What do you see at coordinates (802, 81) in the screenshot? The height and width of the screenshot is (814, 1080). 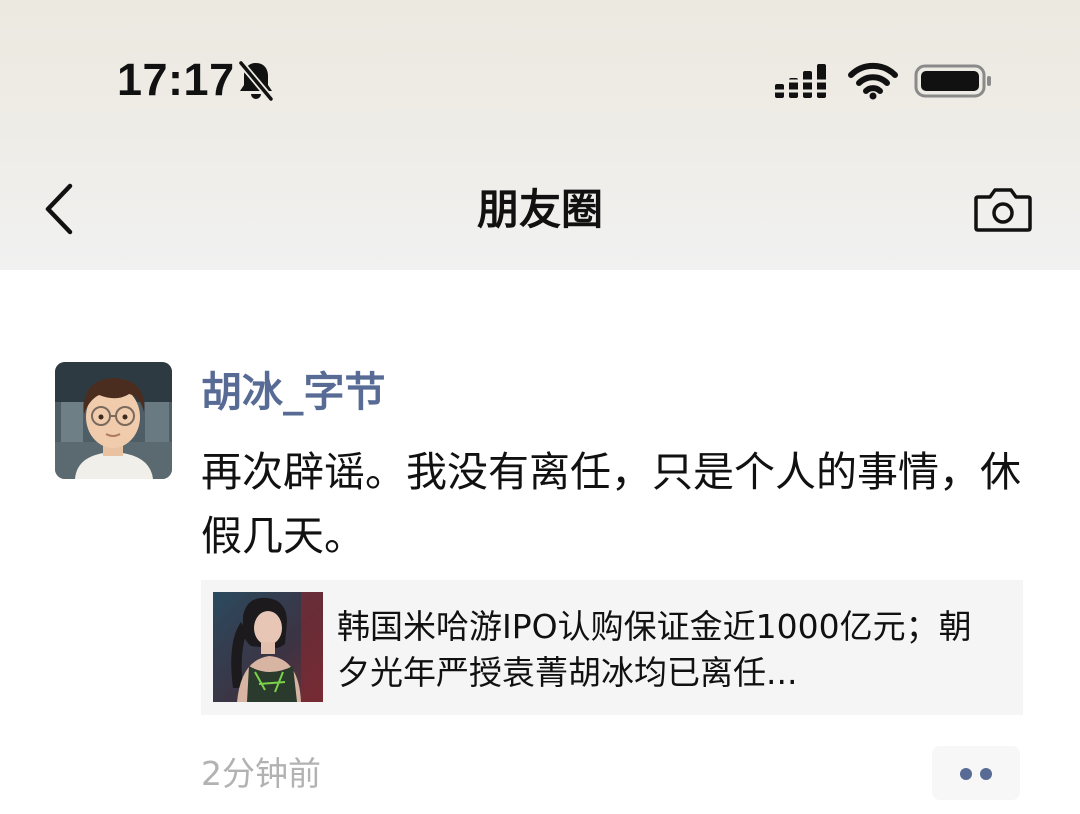 I see `cellular-signal-icon` at bounding box center [802, 81].